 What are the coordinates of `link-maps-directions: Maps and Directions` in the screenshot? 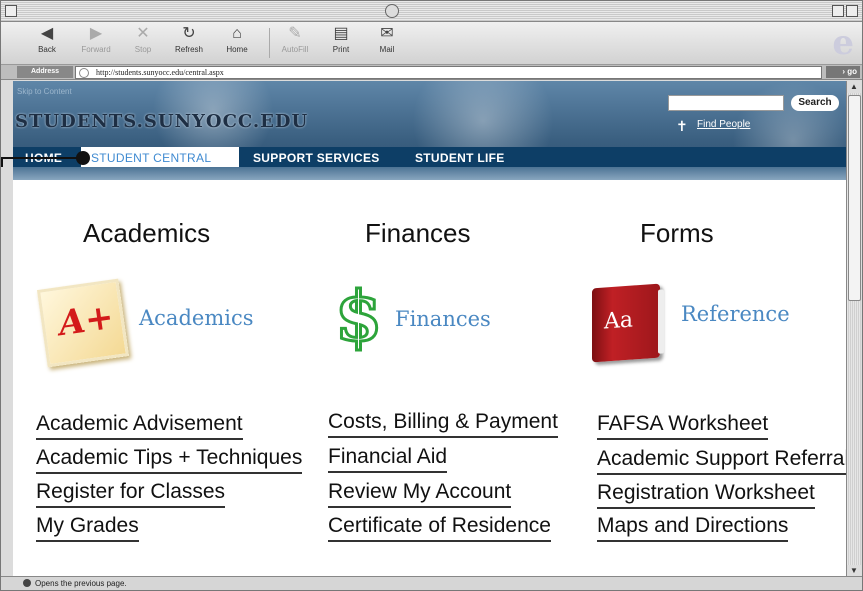 It's located at (693, 528).